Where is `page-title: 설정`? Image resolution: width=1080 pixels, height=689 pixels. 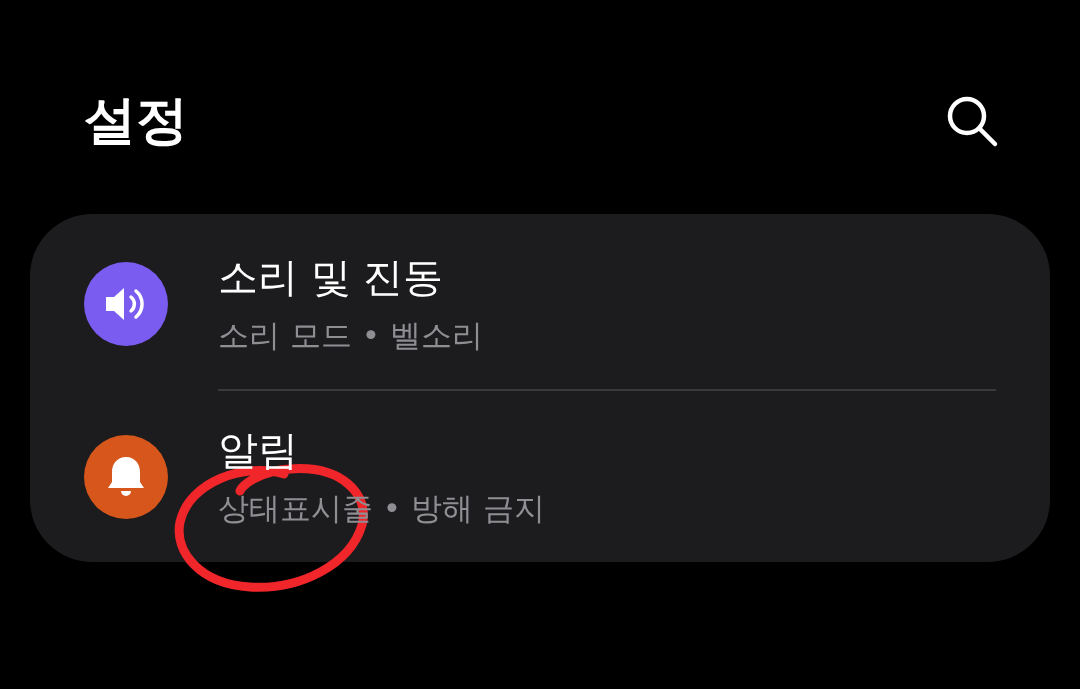 page-title: 설정 is located at coordinates (136, 120).